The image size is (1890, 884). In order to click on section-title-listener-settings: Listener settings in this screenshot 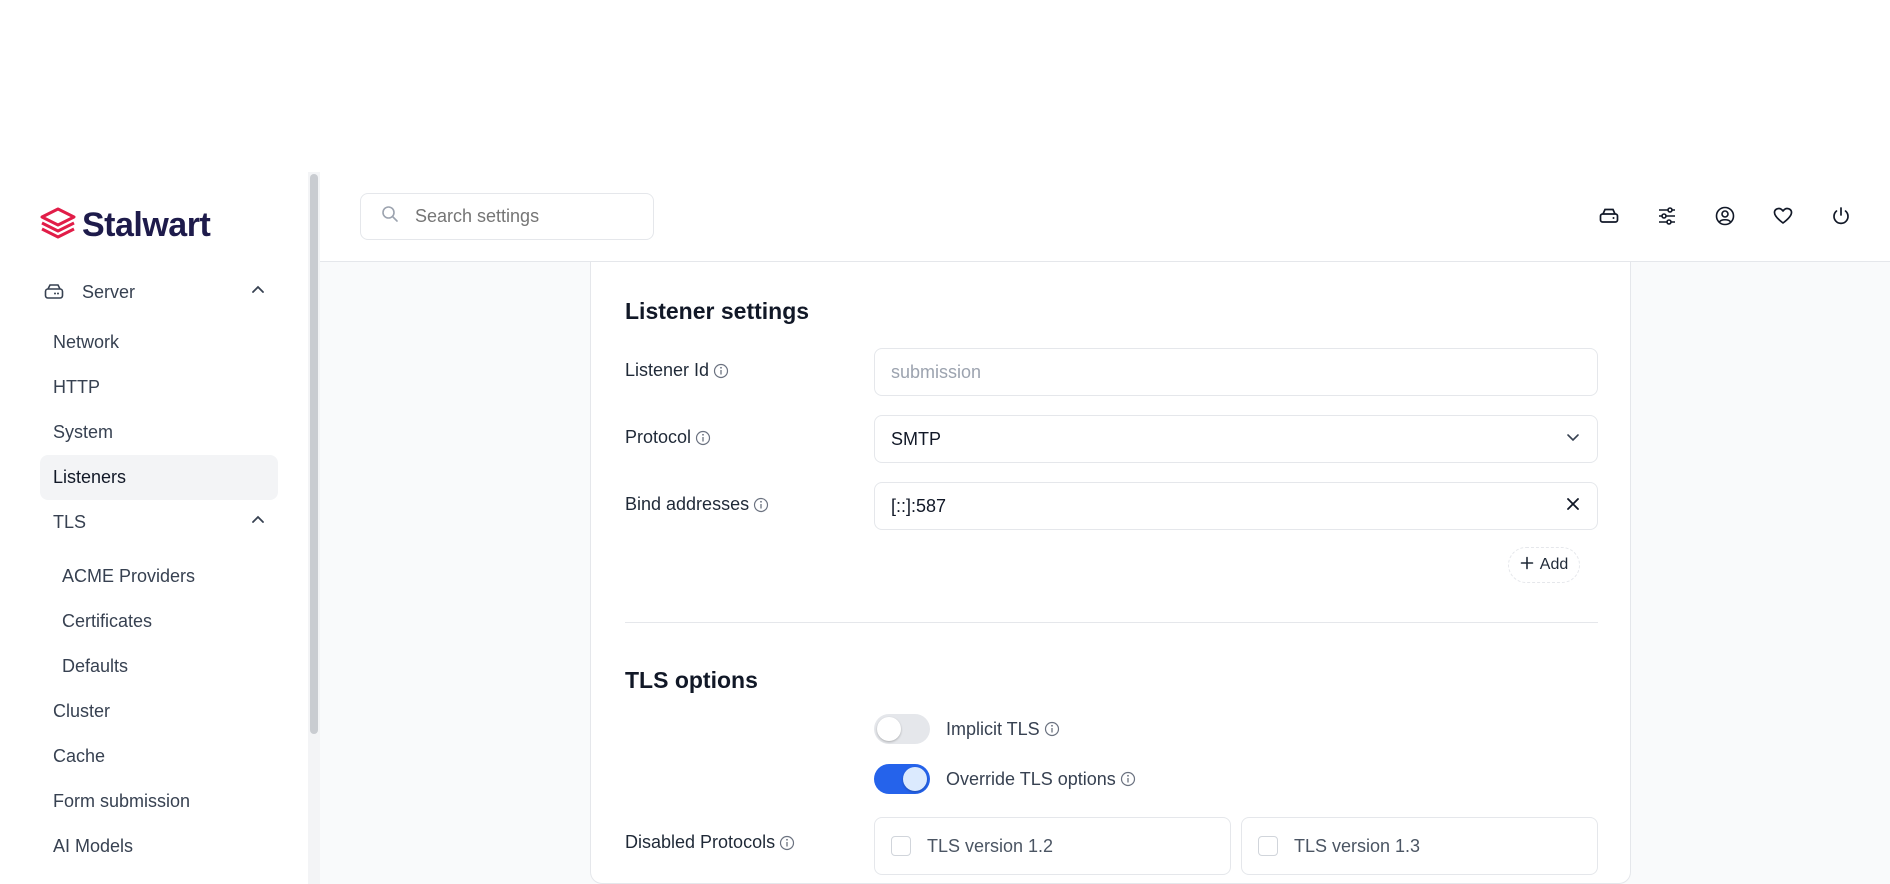, I will do `click(717, 311)`.